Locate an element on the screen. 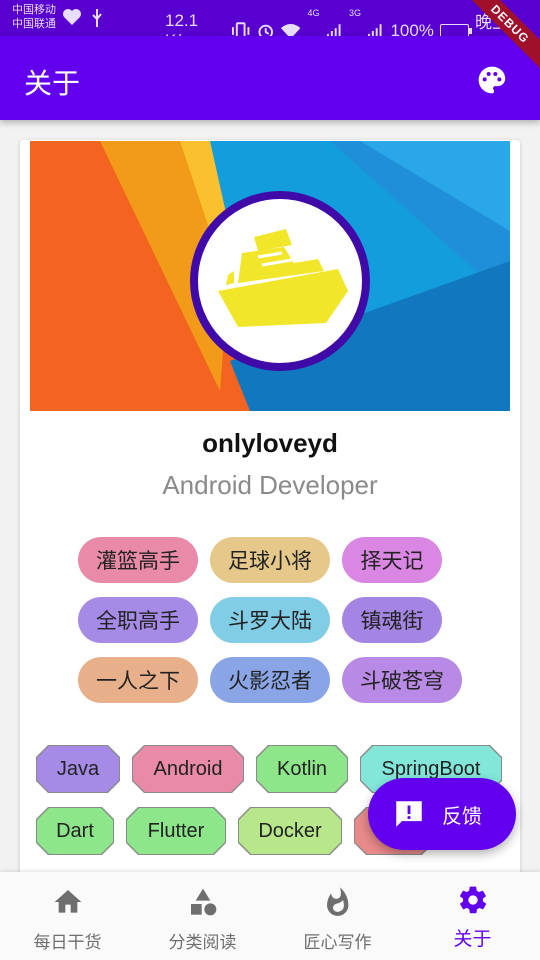 The image size is (540, 960). nav-item-daily: 每日干货 is located at coordinates (67, 916).